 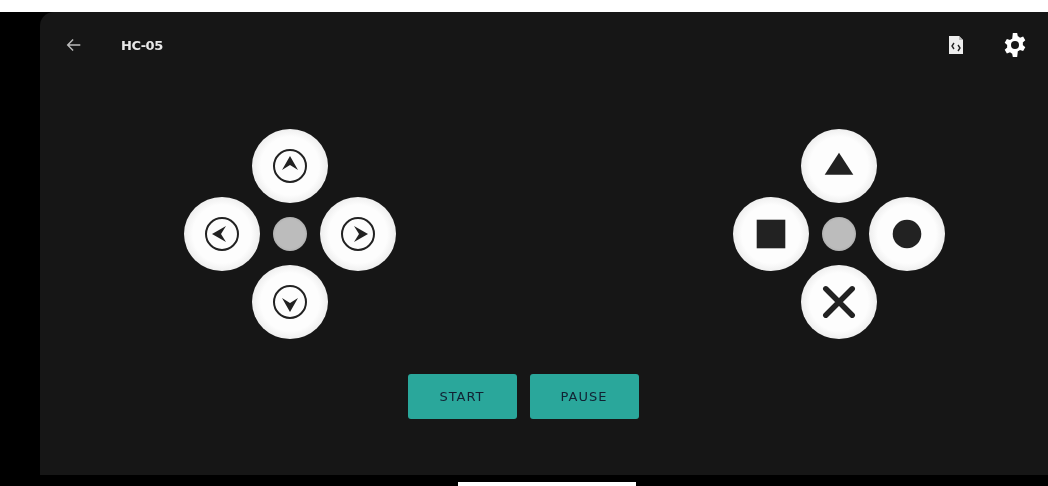 What do you see at coordinates (462, 396) in the screenshot?
I see `action-button: START` at bounding box center [462, 396].